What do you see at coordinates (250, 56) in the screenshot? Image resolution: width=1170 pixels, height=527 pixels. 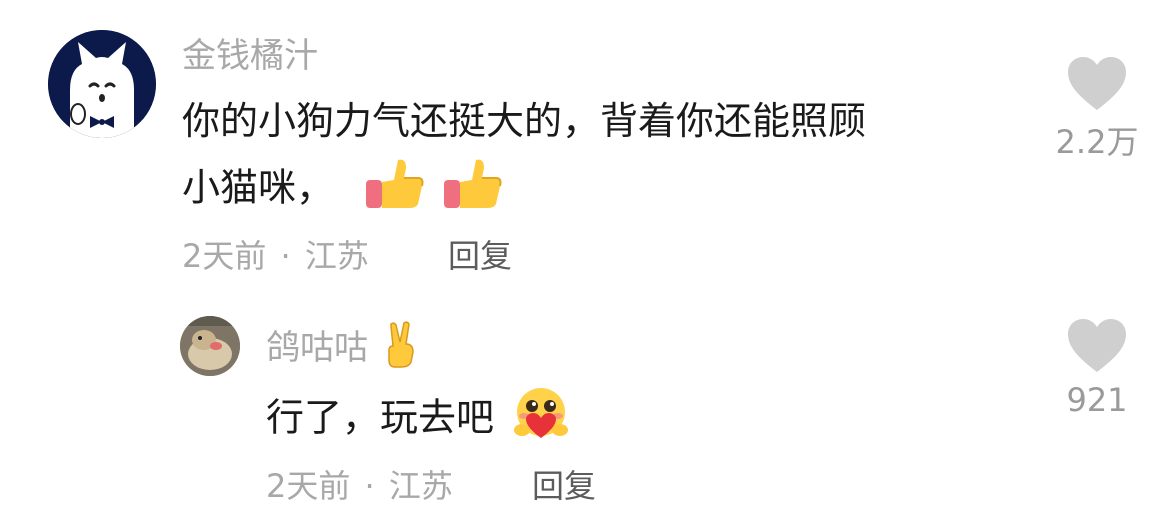 I see `username: 金钱橘汁` at bounding box center [250, 56].